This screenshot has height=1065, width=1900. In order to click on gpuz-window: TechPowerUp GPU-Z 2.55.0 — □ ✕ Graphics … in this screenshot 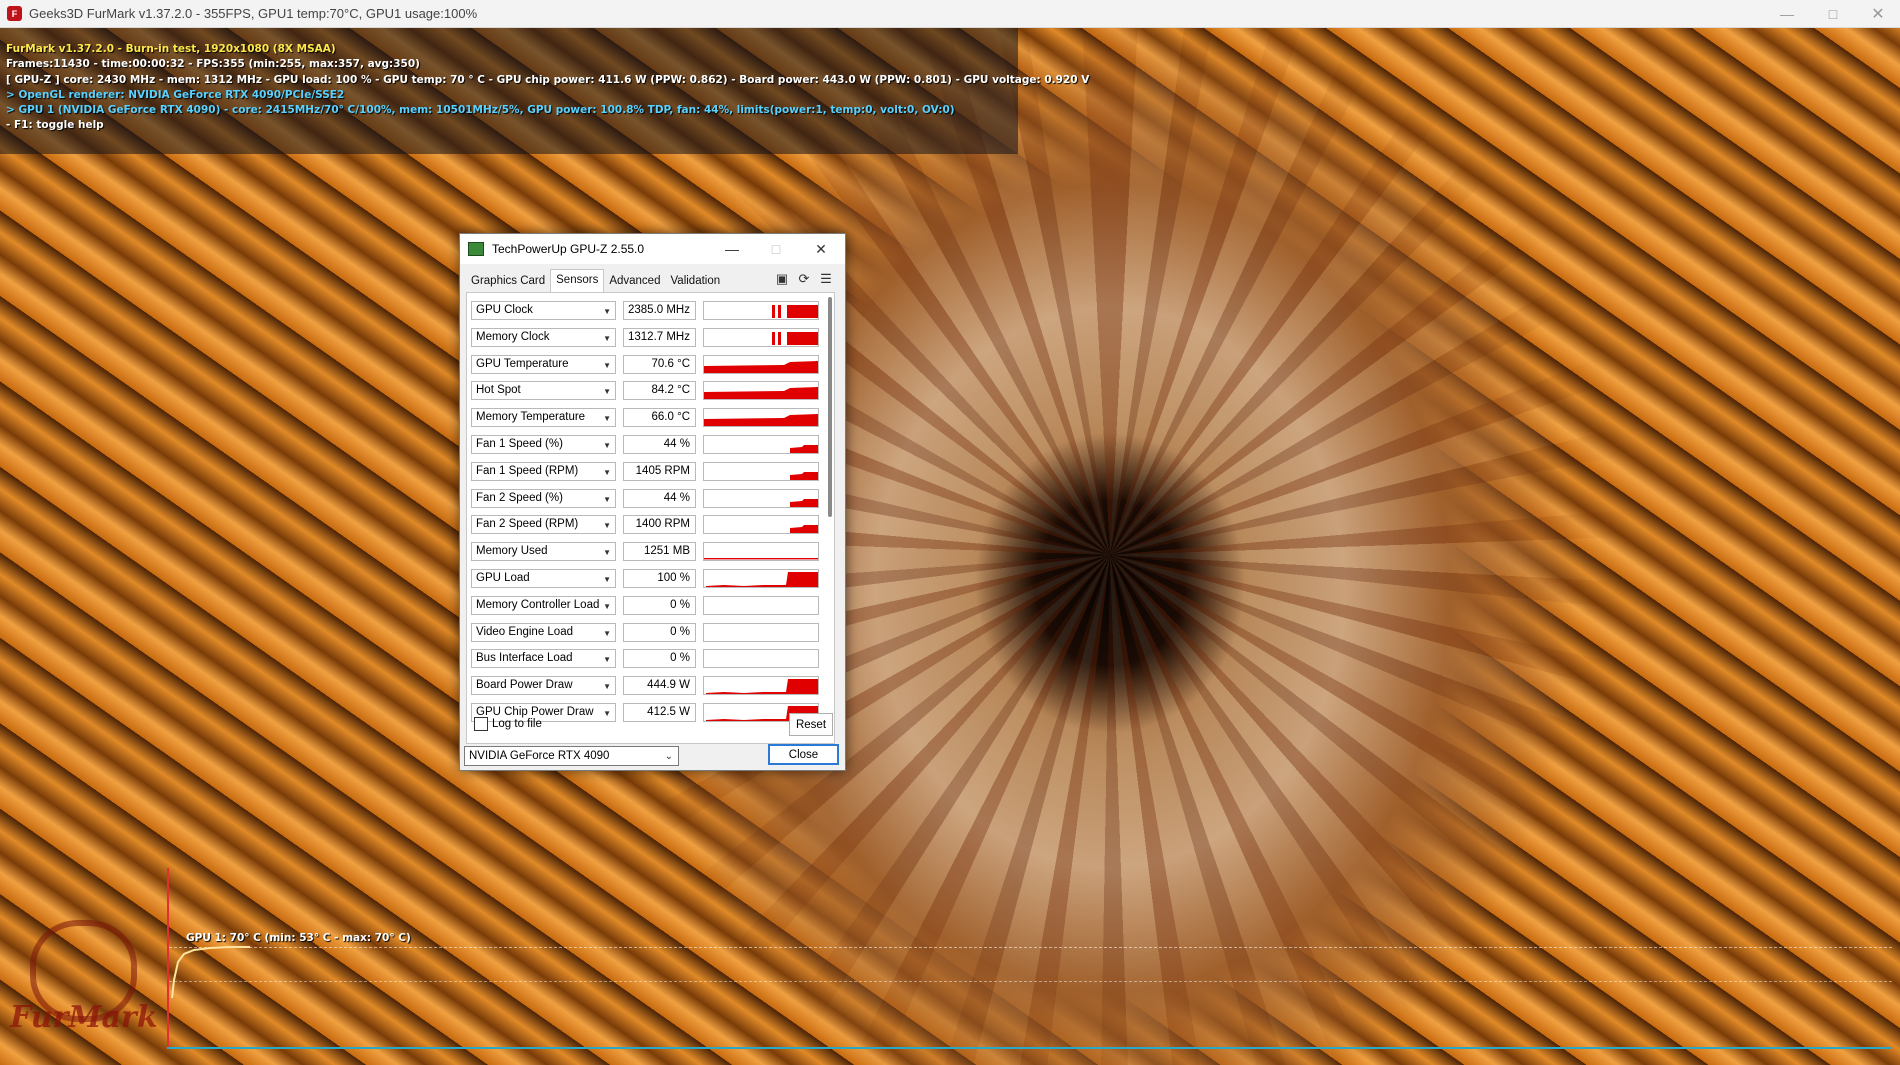, I will do `click(652, 502)`.